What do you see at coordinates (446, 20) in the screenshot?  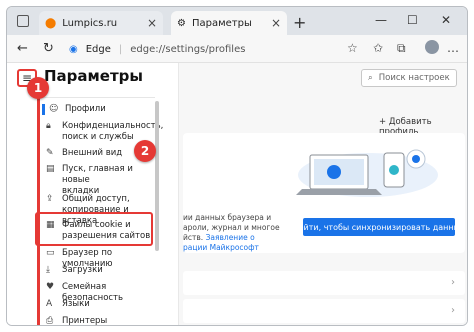 I see `close-window-button: ✕` at bounding box center [446, 20].